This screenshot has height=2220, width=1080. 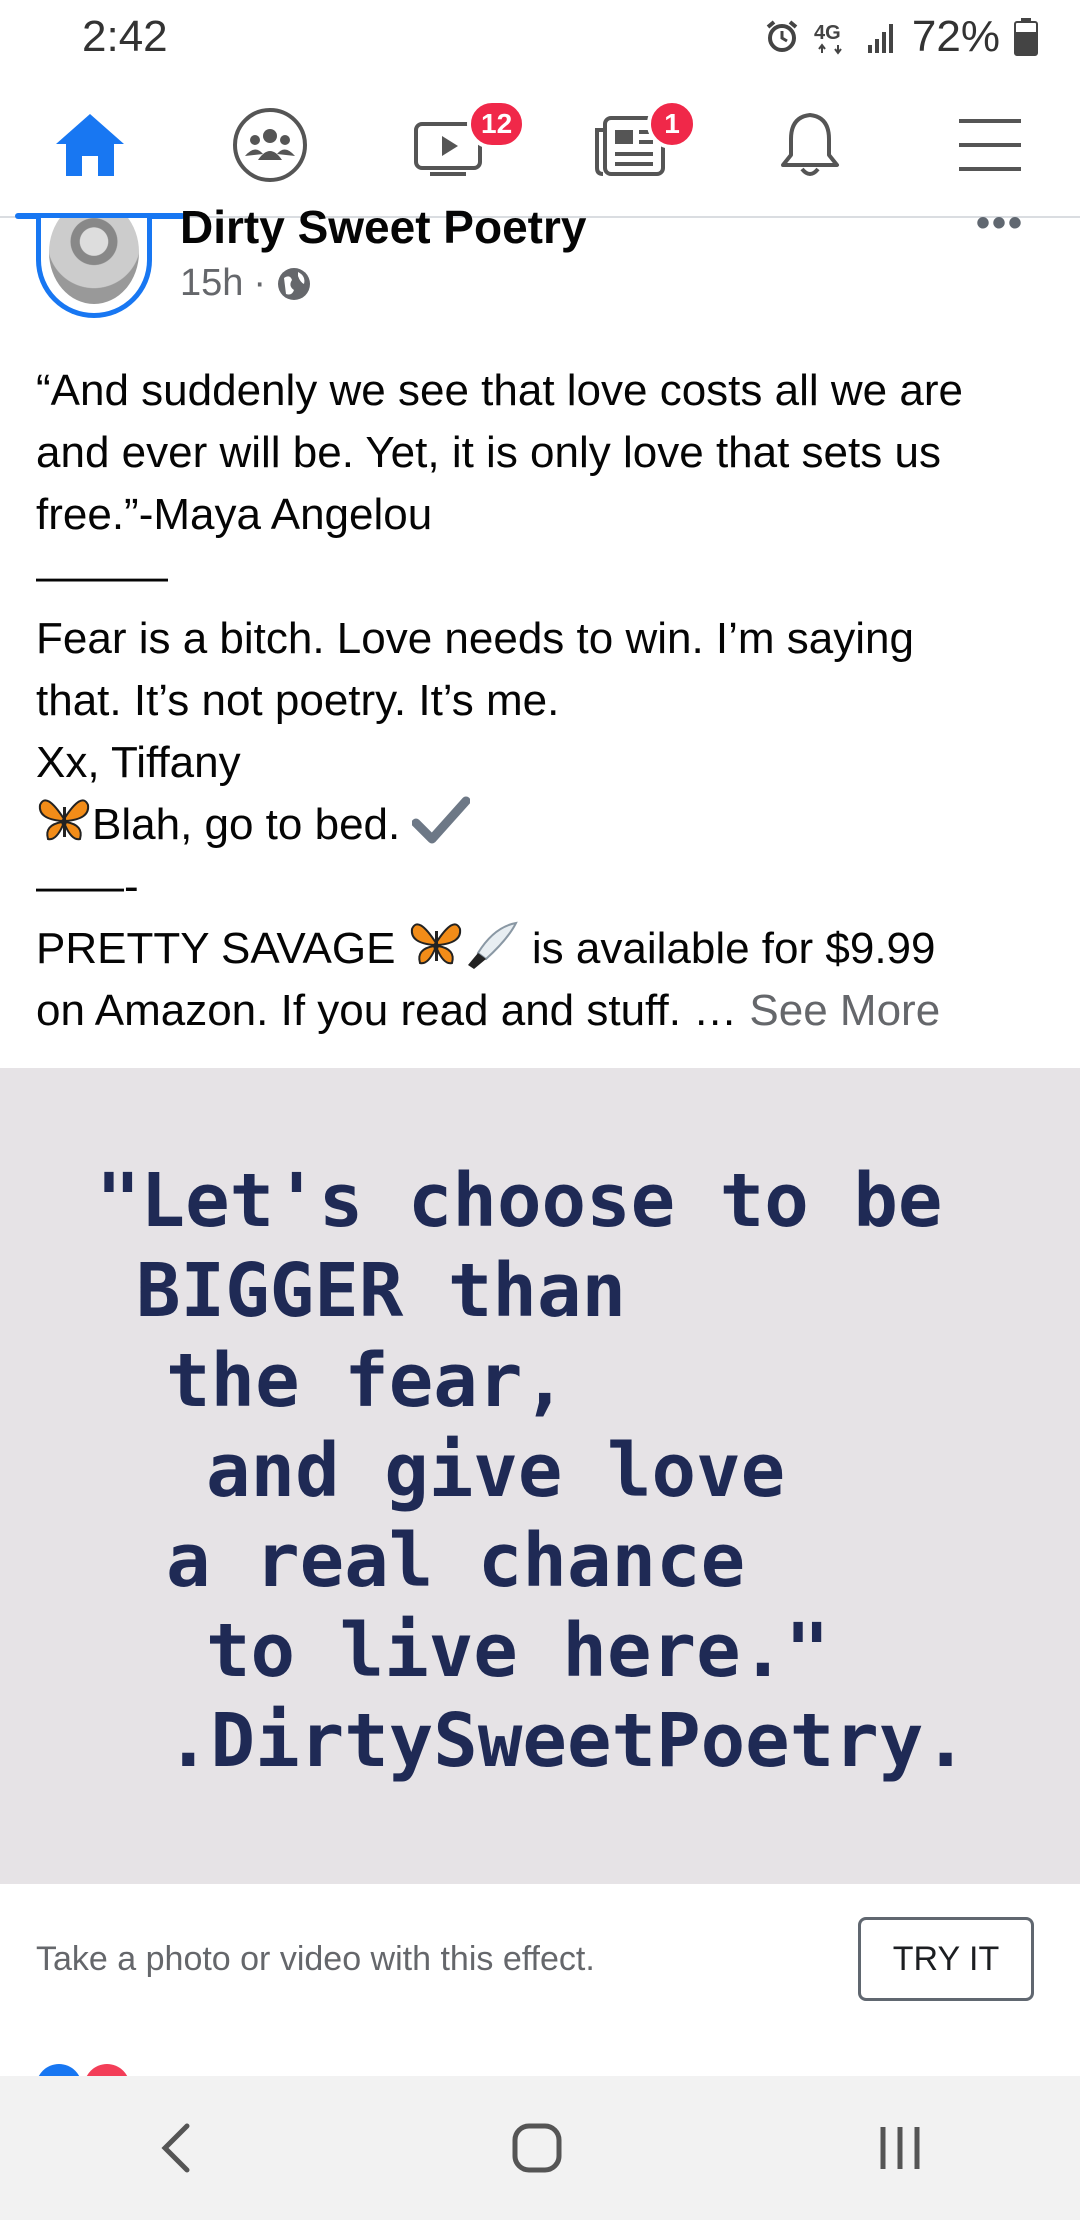 What do you see at coordinates (492, 945) in the screenshot?
I see `knife-emoji-icon` at bounding box center [492, 945].